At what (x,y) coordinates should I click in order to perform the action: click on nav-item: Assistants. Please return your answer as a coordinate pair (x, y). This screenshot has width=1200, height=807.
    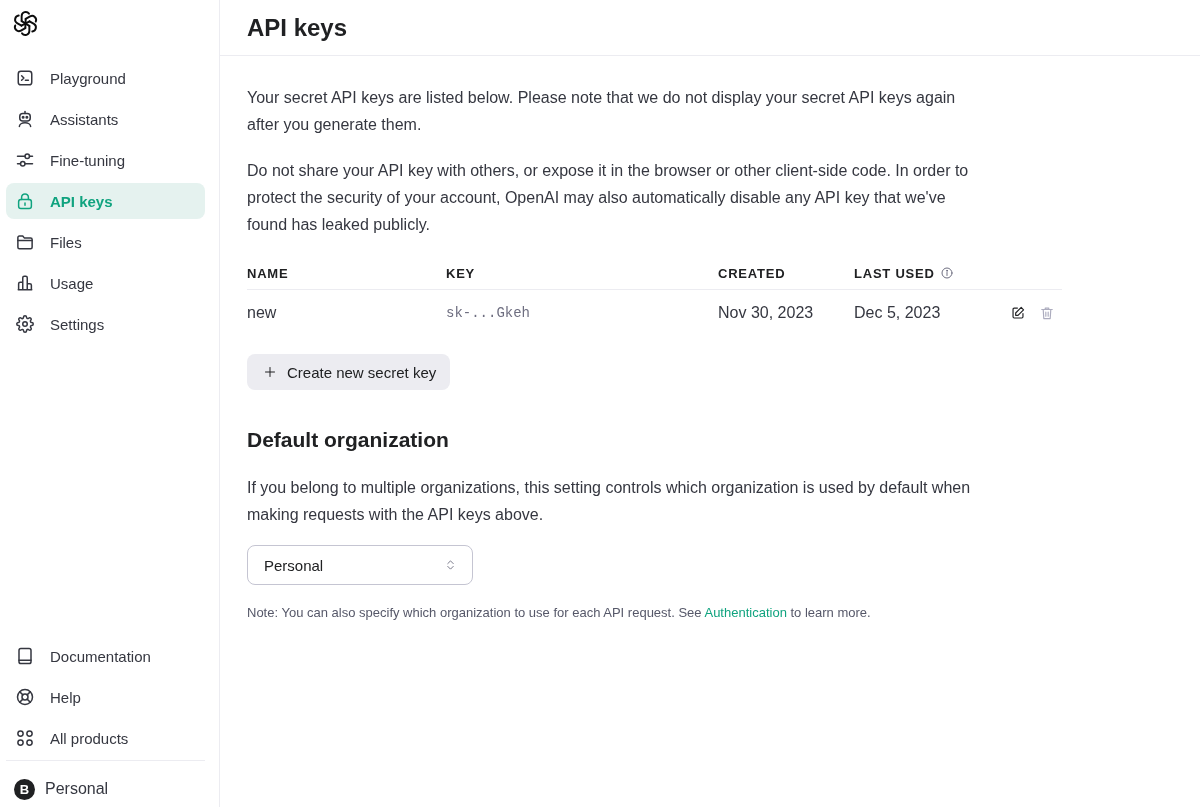
    Looking at the image, I should click on (105, 119).